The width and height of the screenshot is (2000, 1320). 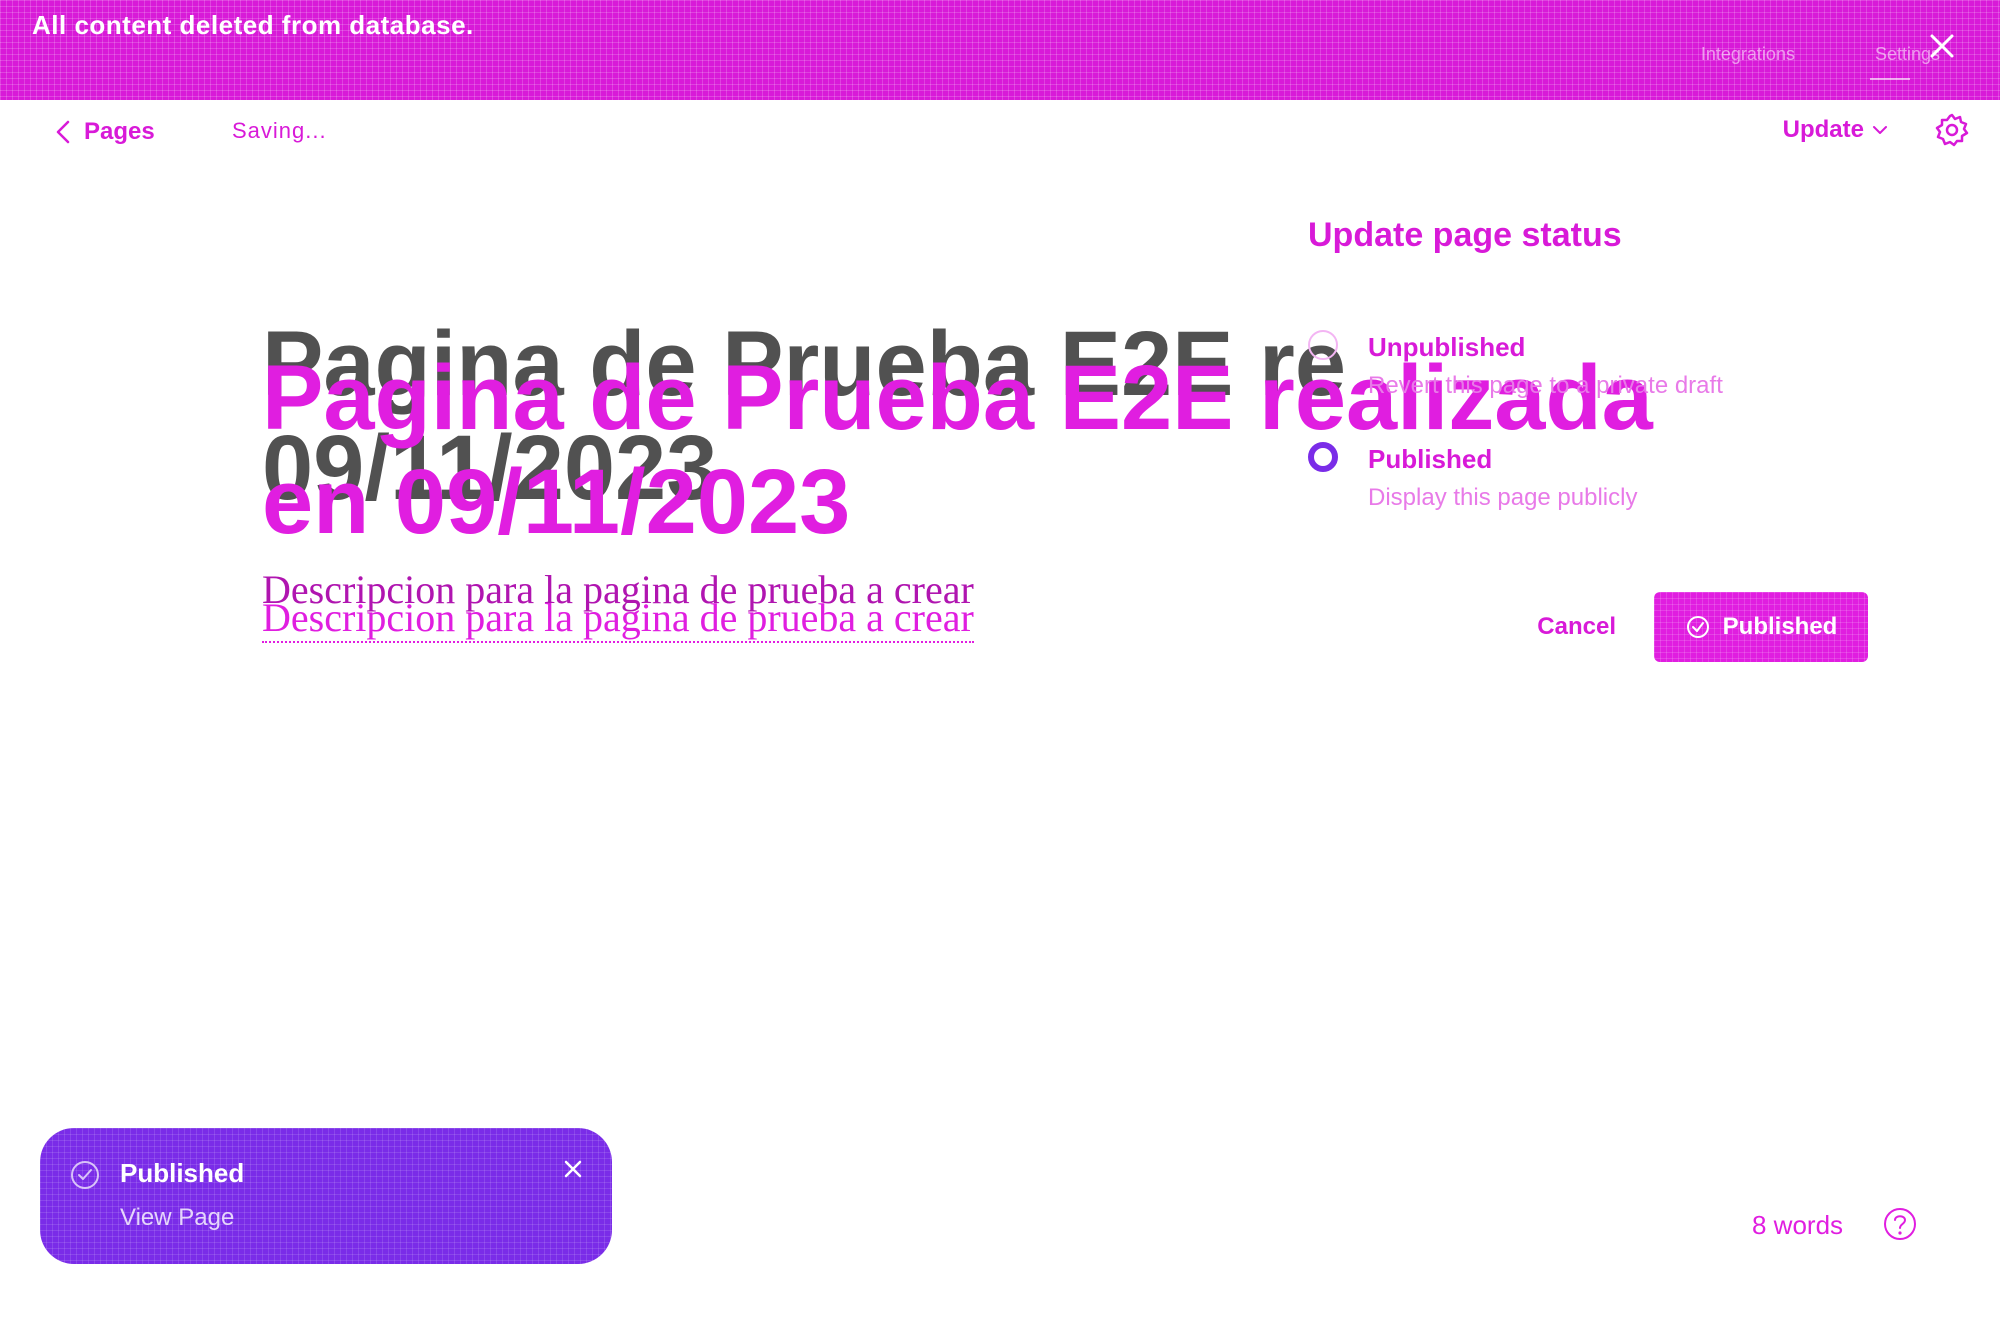 What do you see at coordinates (177, 1218) in the screenshot?
I see `view-page-link: View Page` at bounding box center [177, 1218].